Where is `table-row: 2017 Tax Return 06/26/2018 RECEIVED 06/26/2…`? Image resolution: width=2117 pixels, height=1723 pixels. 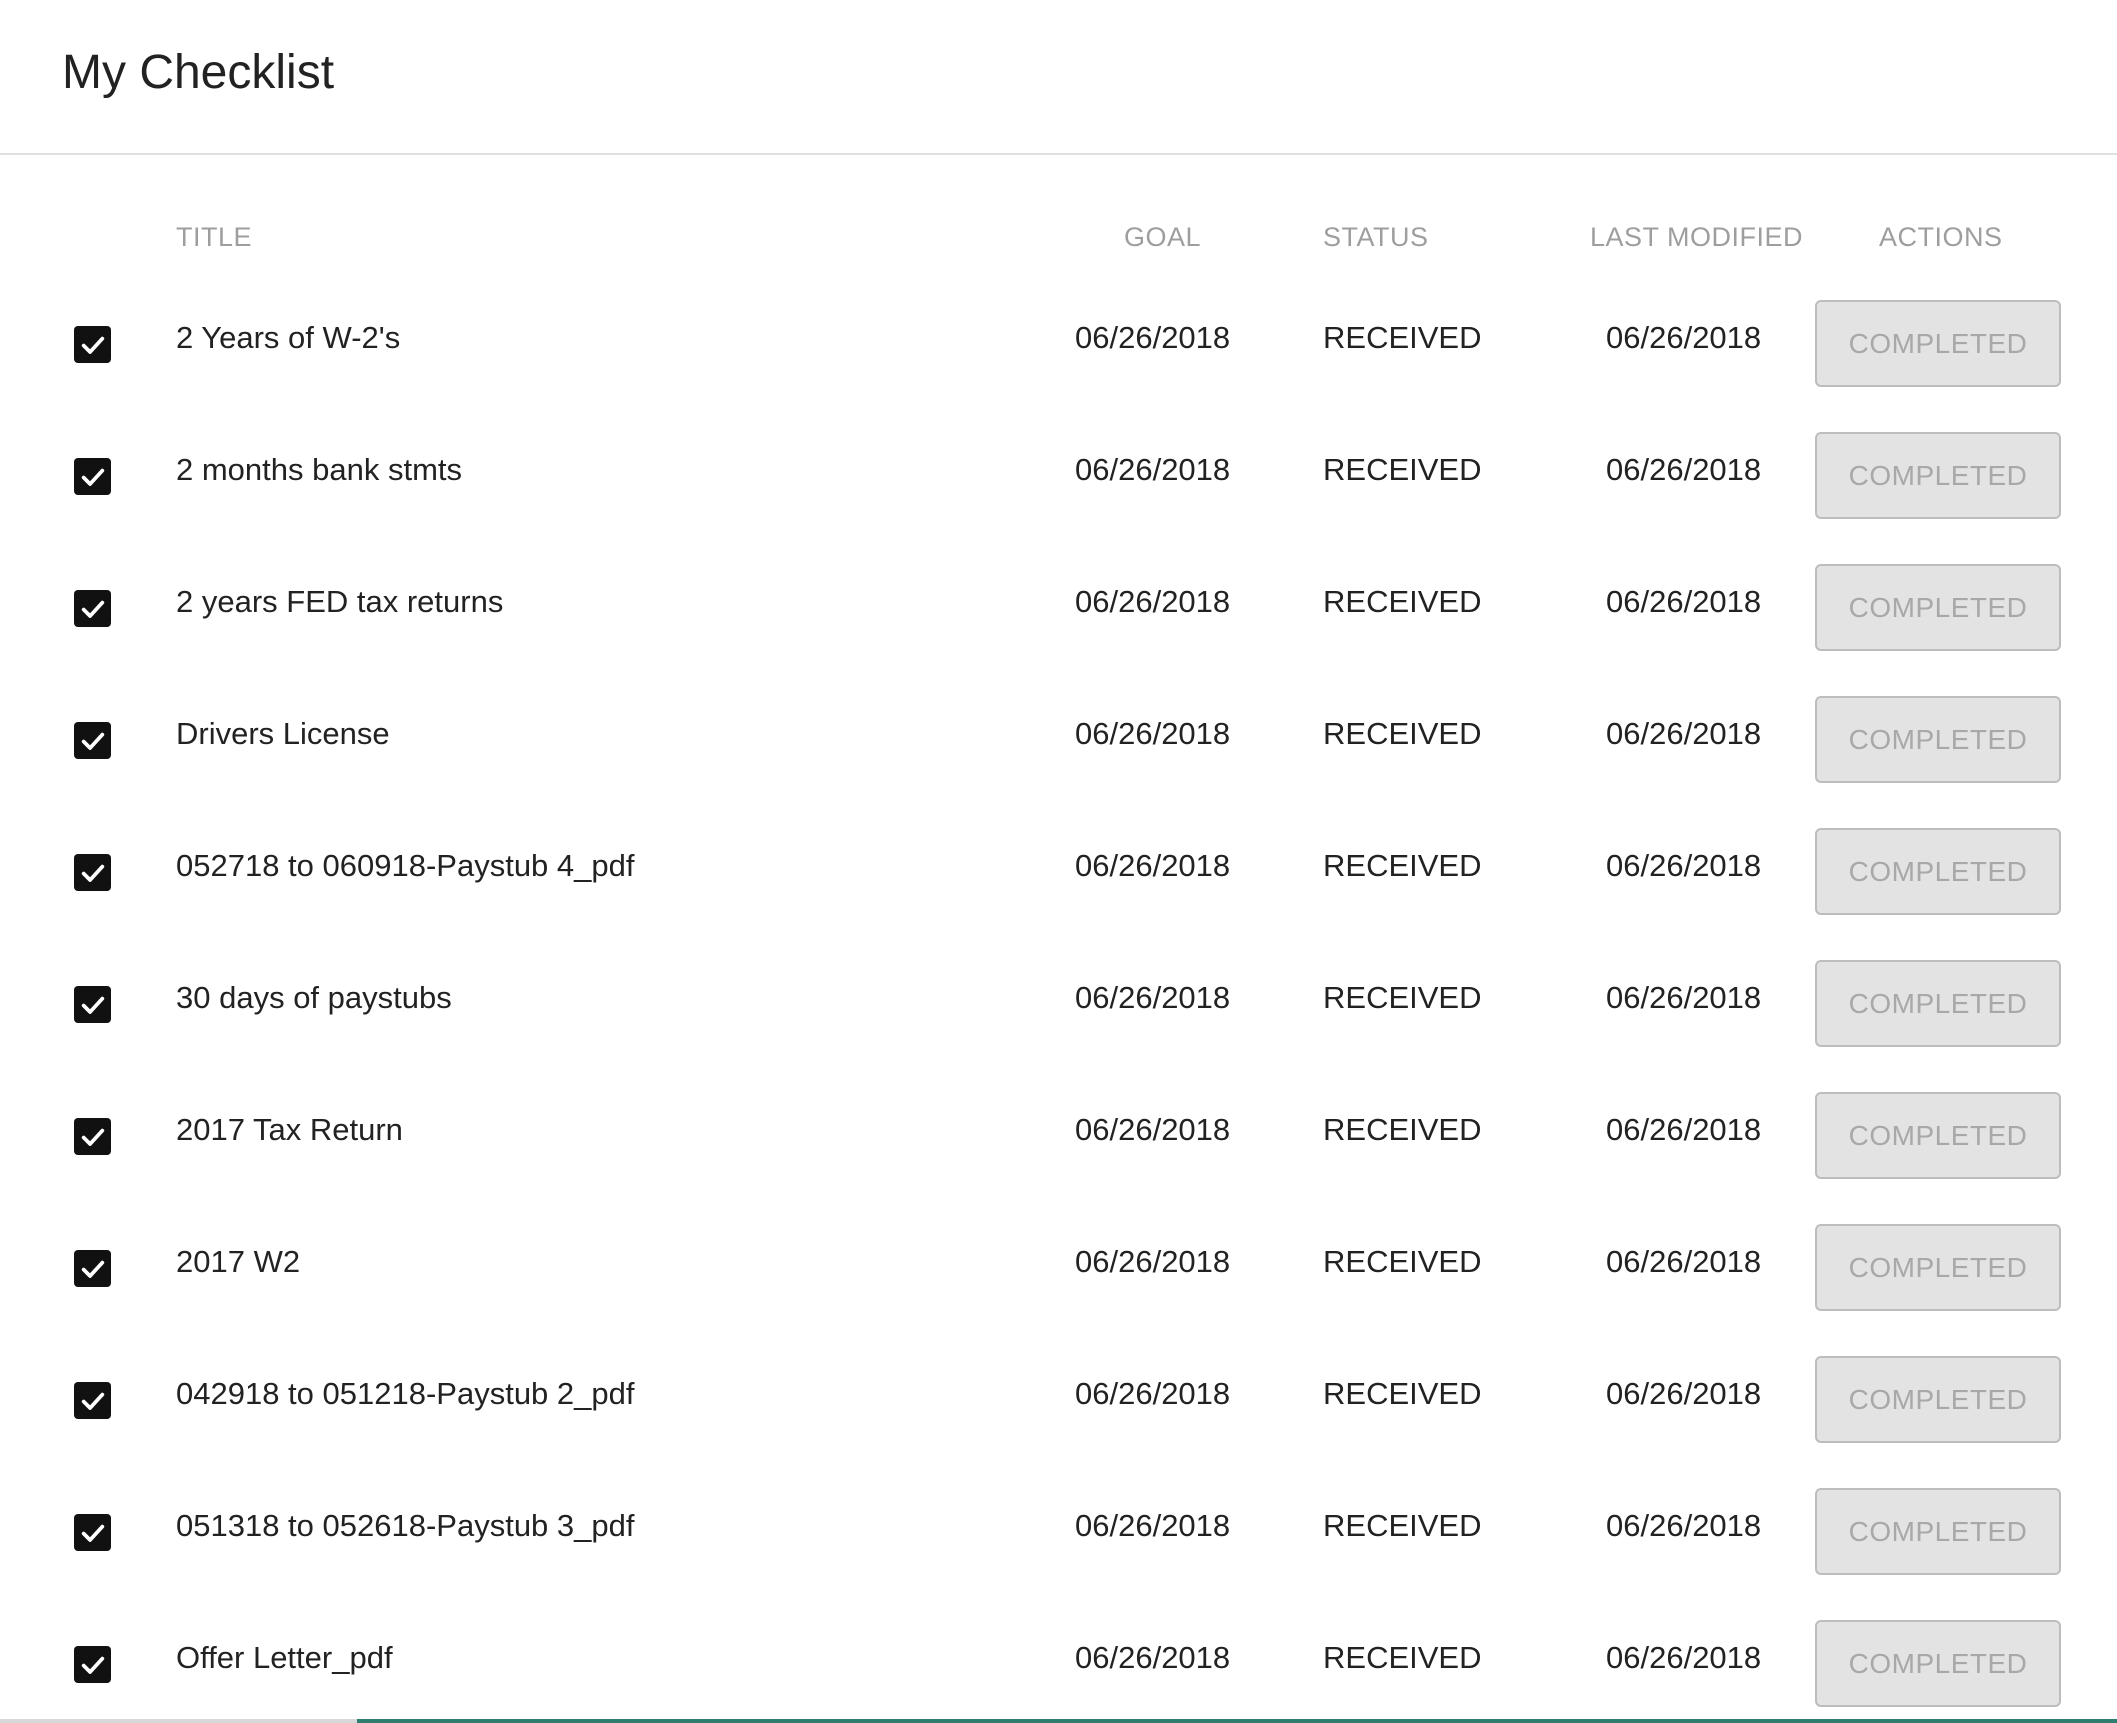 table-row: 2017 Tax Return 06/26/2018 RECEIVED 06/26/2… is located at coordinates (1058, 1136).